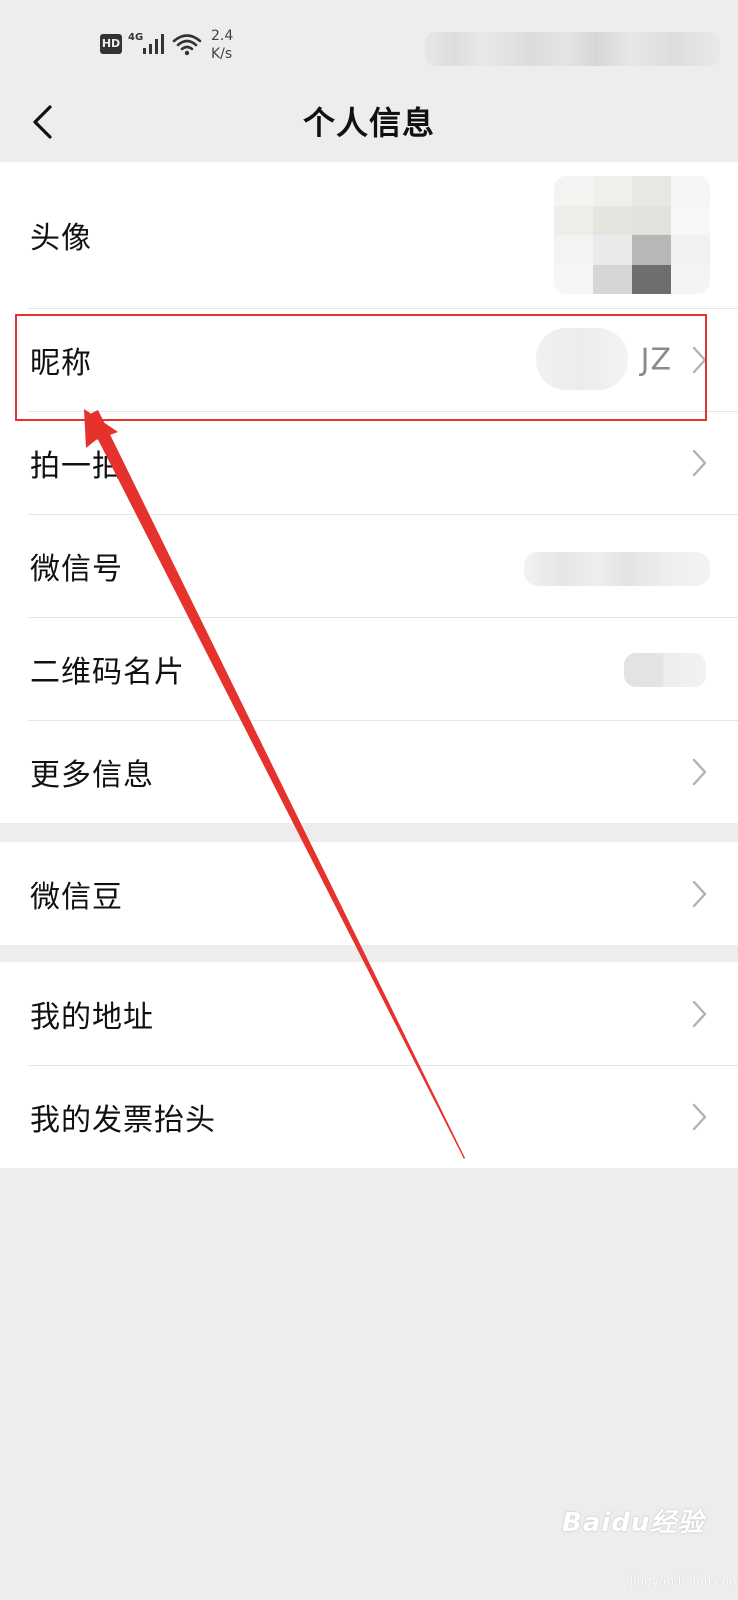 The image size is (738, 1600). Describe the element at coordinates (369, 42) in the screenshot. I see `status-bar: HD 4G 2.4 K/s` at that location.